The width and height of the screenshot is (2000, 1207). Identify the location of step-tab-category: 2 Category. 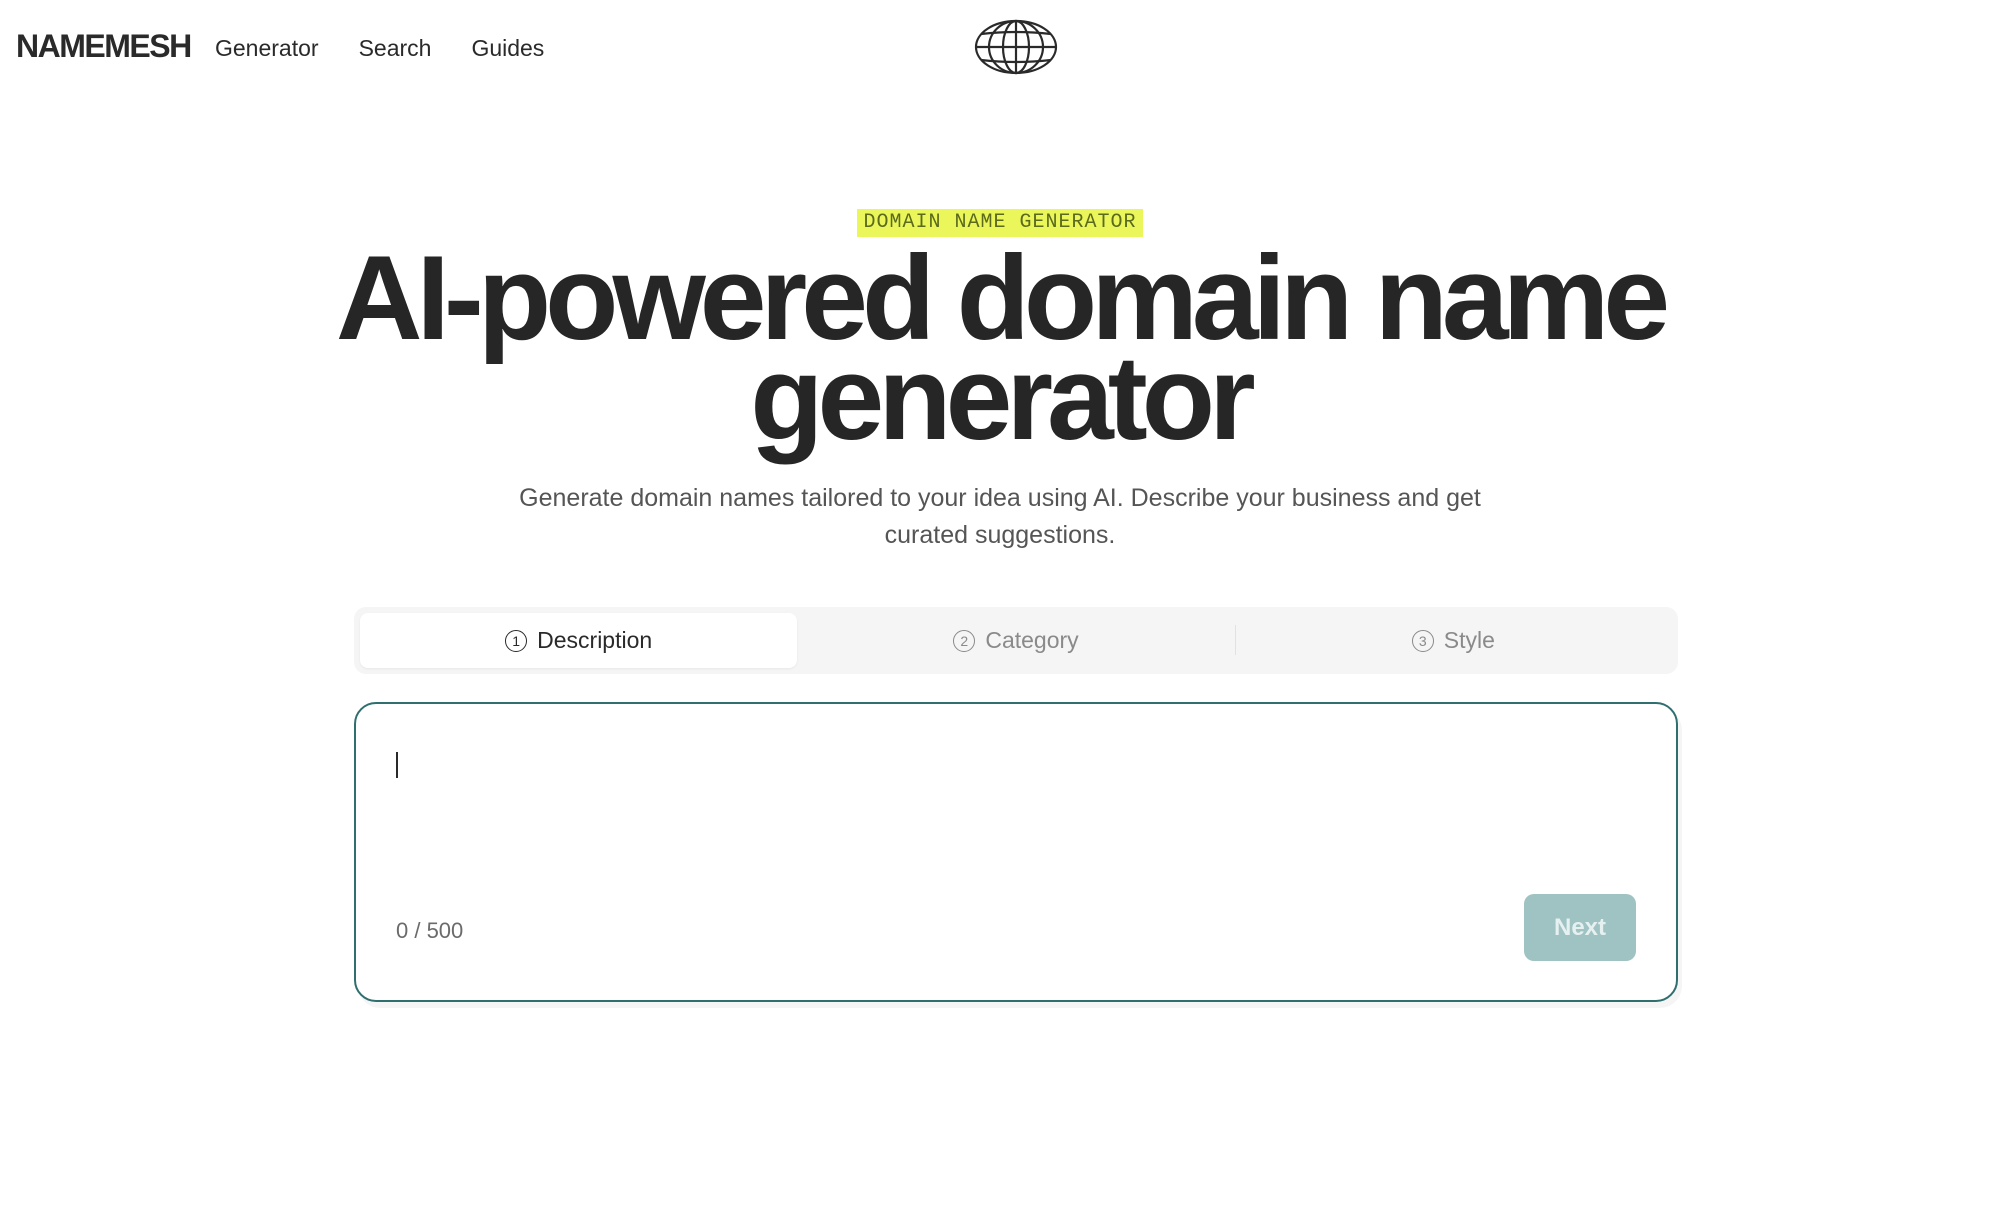
(1015, 640).